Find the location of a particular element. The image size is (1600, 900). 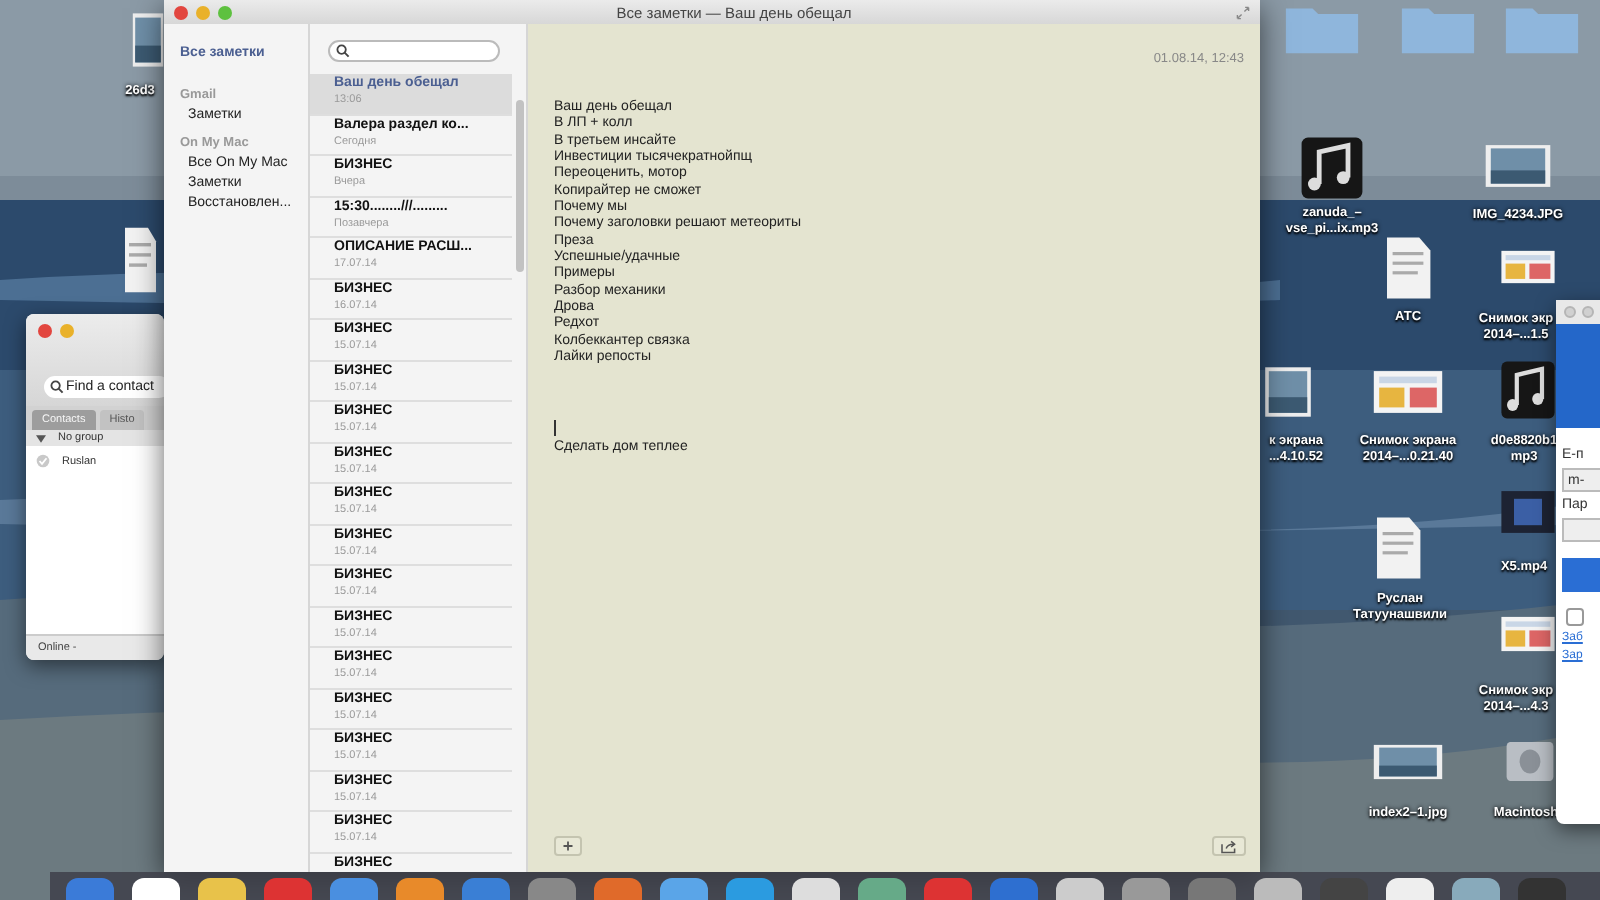

plus-icon is located at coordinates (568, 846).